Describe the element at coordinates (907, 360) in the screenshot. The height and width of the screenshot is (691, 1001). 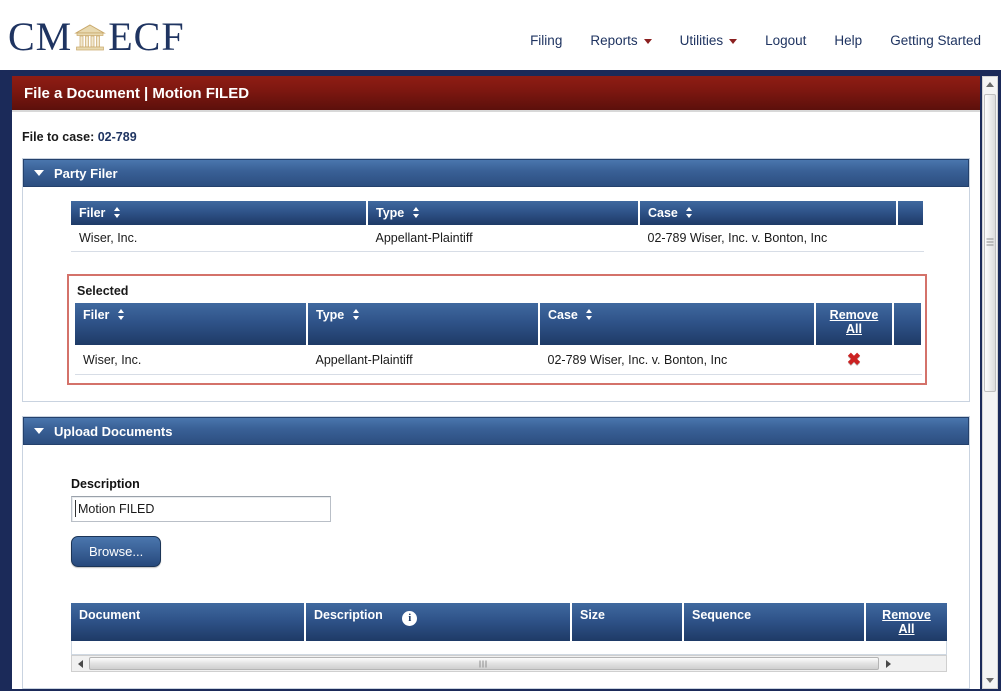
I see `cell-spacer` at that location.